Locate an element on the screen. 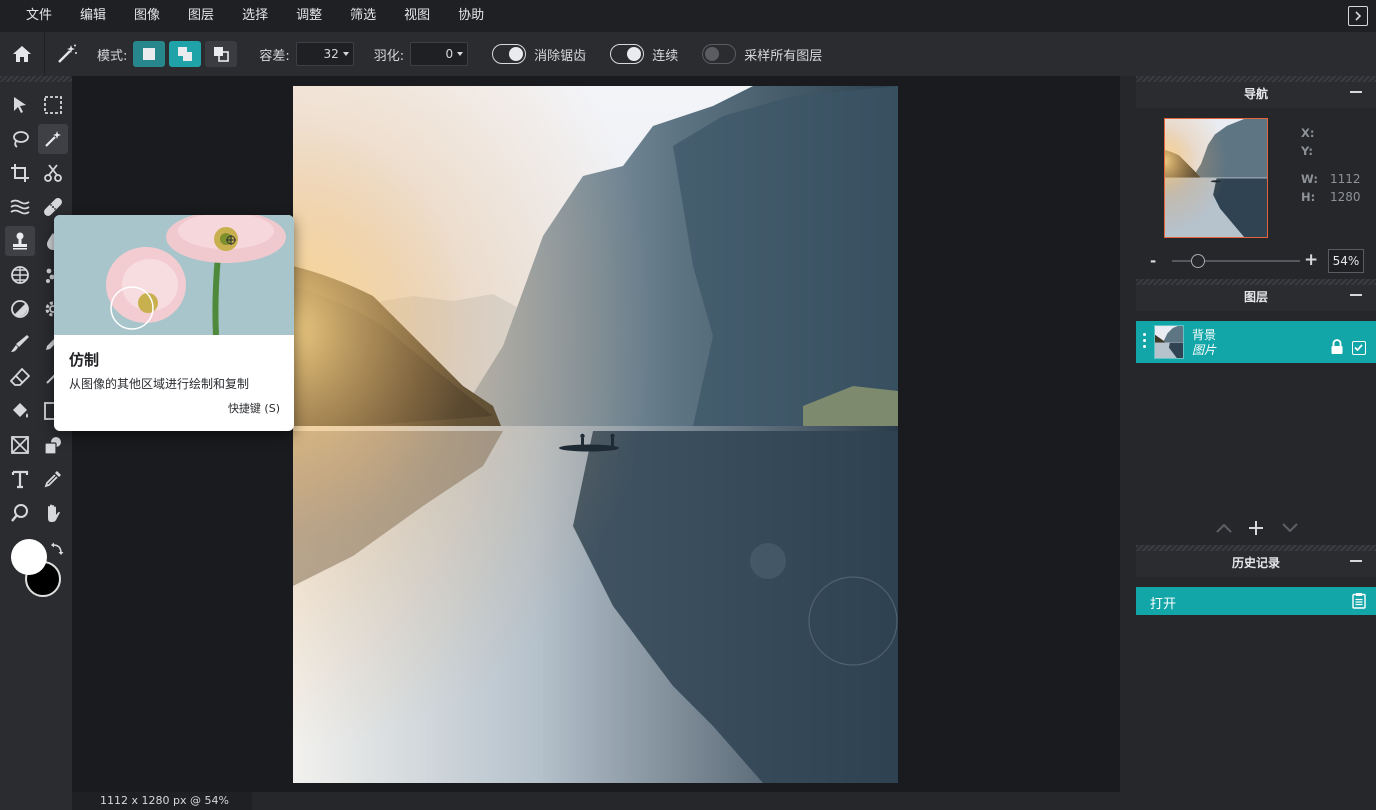 The width and height of the screenshot is (1376, 810). magic-wand-tool-icon is located at coordinates (53, 139).